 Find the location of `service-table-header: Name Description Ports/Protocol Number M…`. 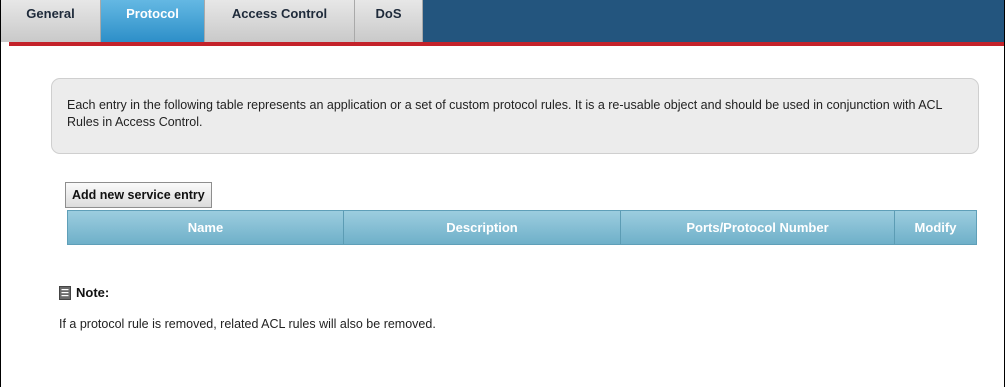

service-table-header: Name Description Ports/Protocol Number M… is located at coordinates (522, 227).